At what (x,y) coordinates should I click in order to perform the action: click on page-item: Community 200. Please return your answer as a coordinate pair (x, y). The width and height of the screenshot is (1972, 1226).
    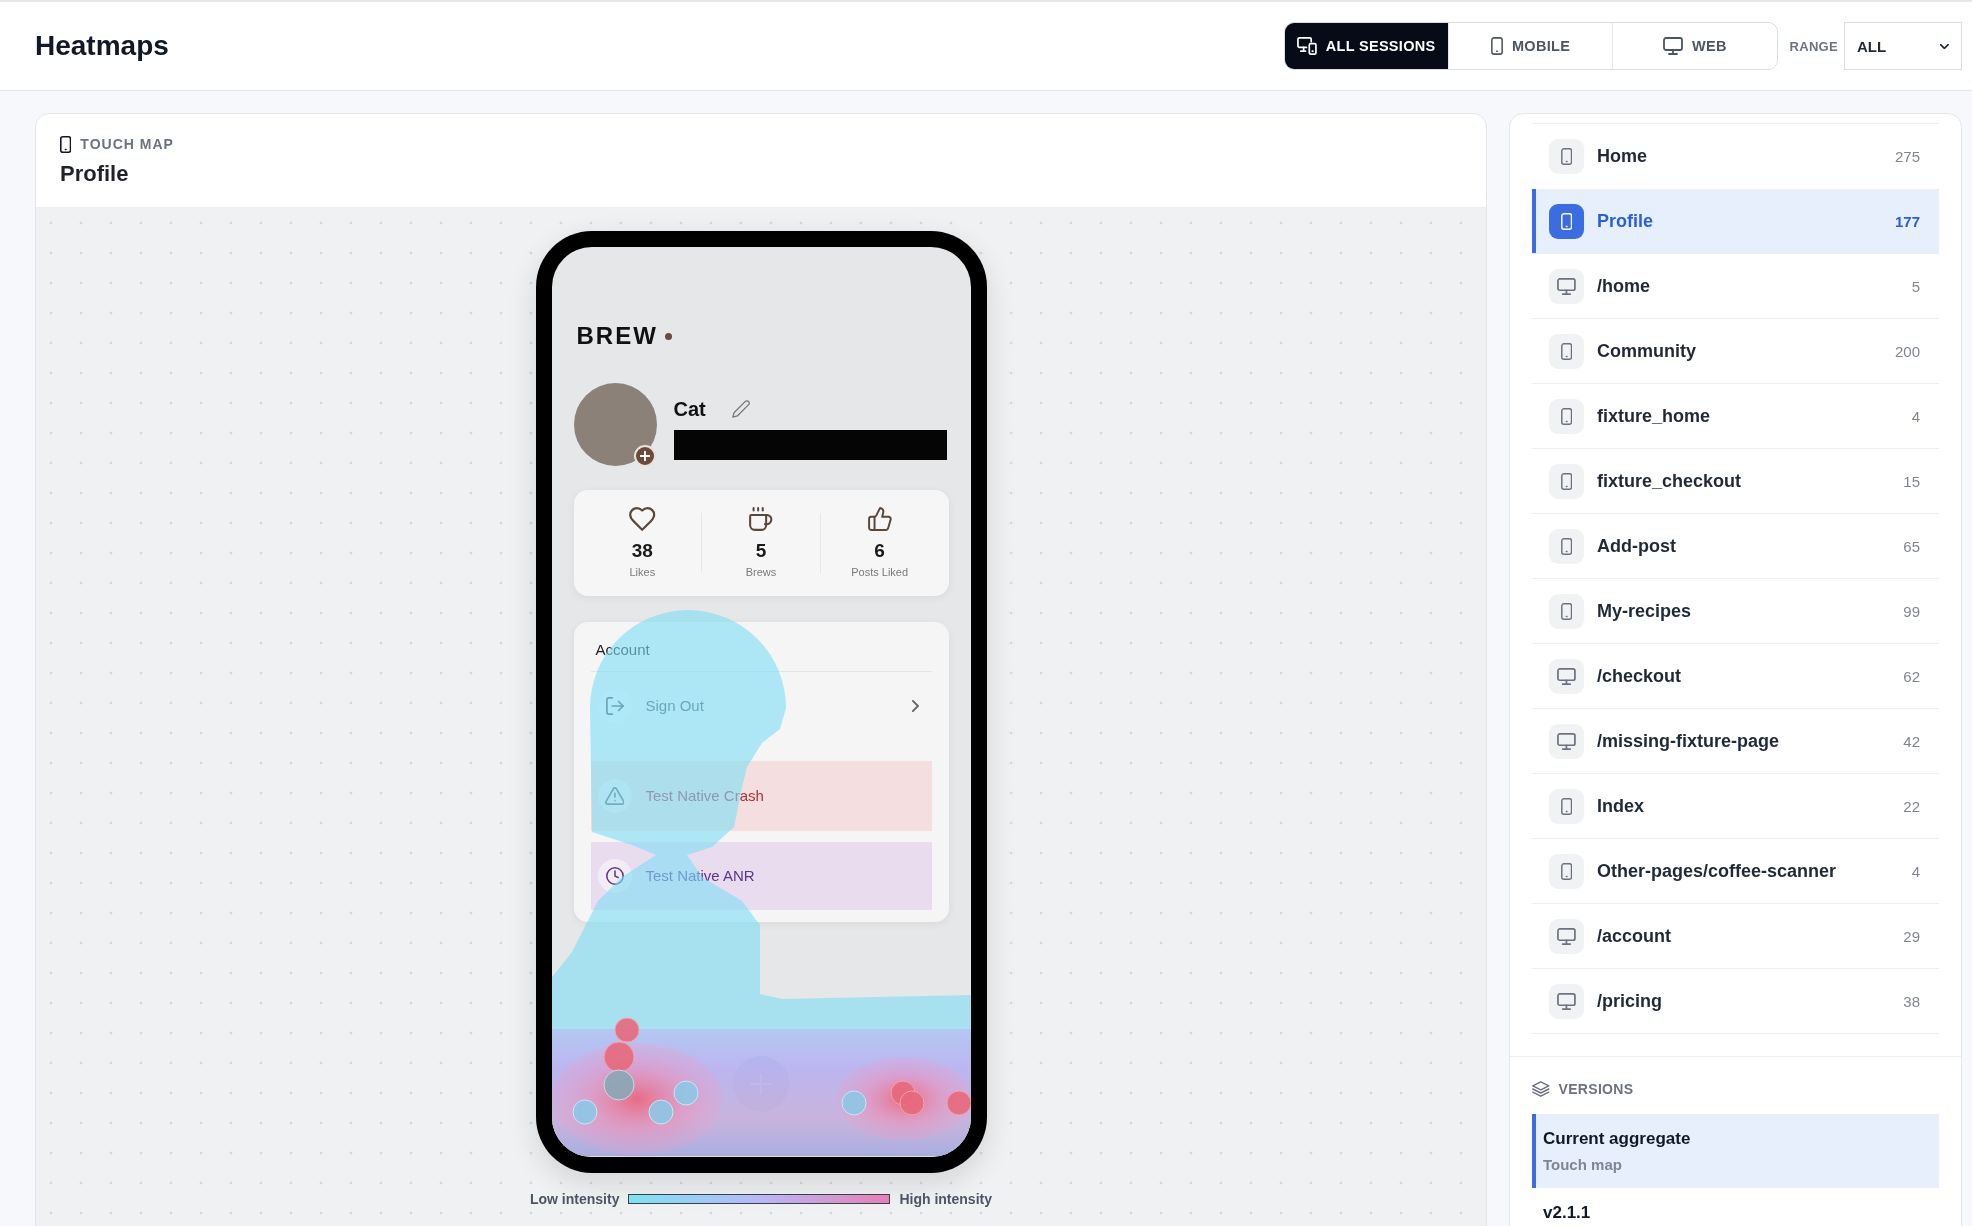
    Looking at the image, I should click on (1735, 351).